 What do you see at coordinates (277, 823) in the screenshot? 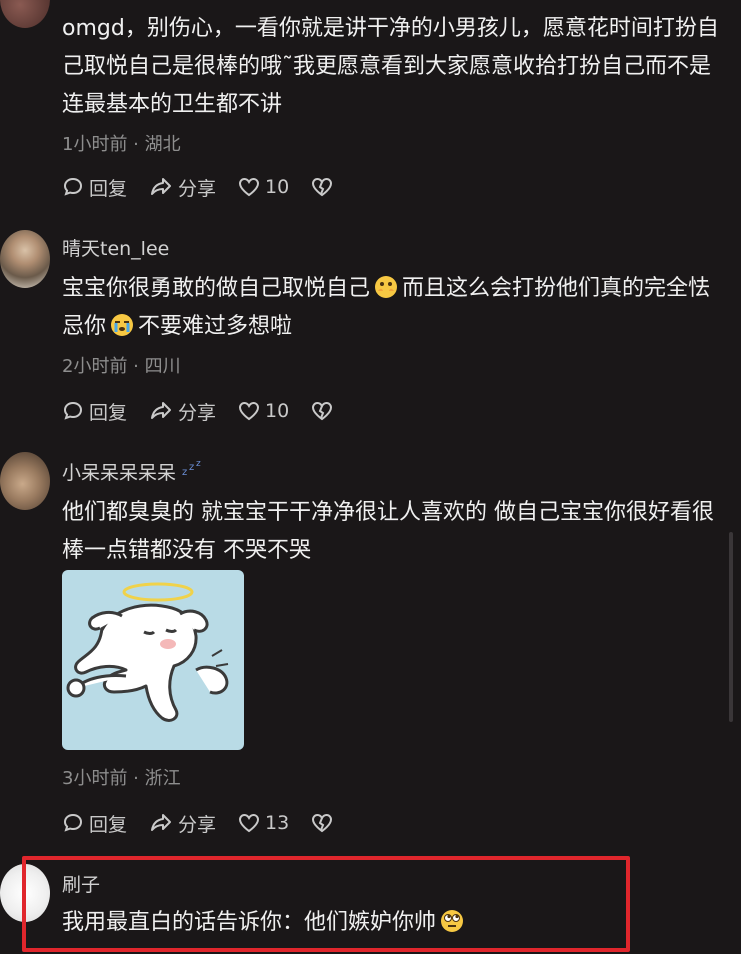
I see `like-count: 13` at bounding box center [277, 823].